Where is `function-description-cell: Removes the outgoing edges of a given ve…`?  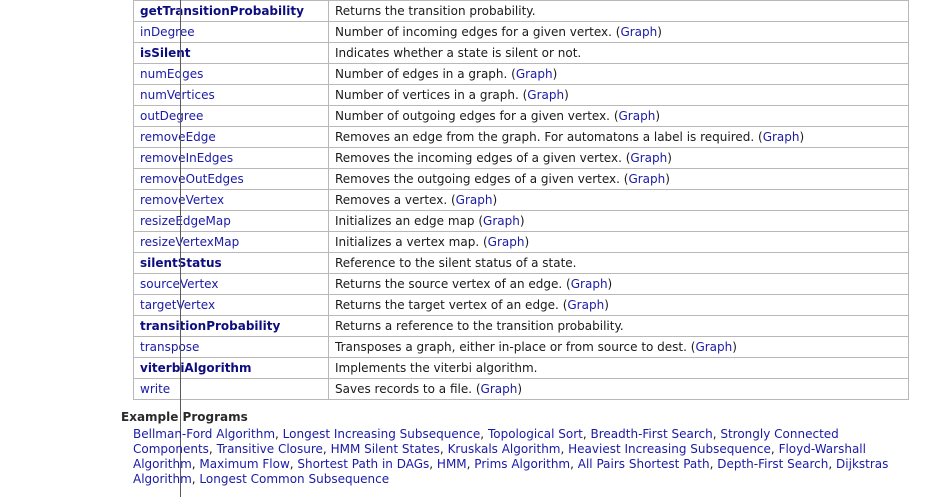 function-description-cell: Removes the outgoing edges of a given ve… is located at coordinates (618, 179).